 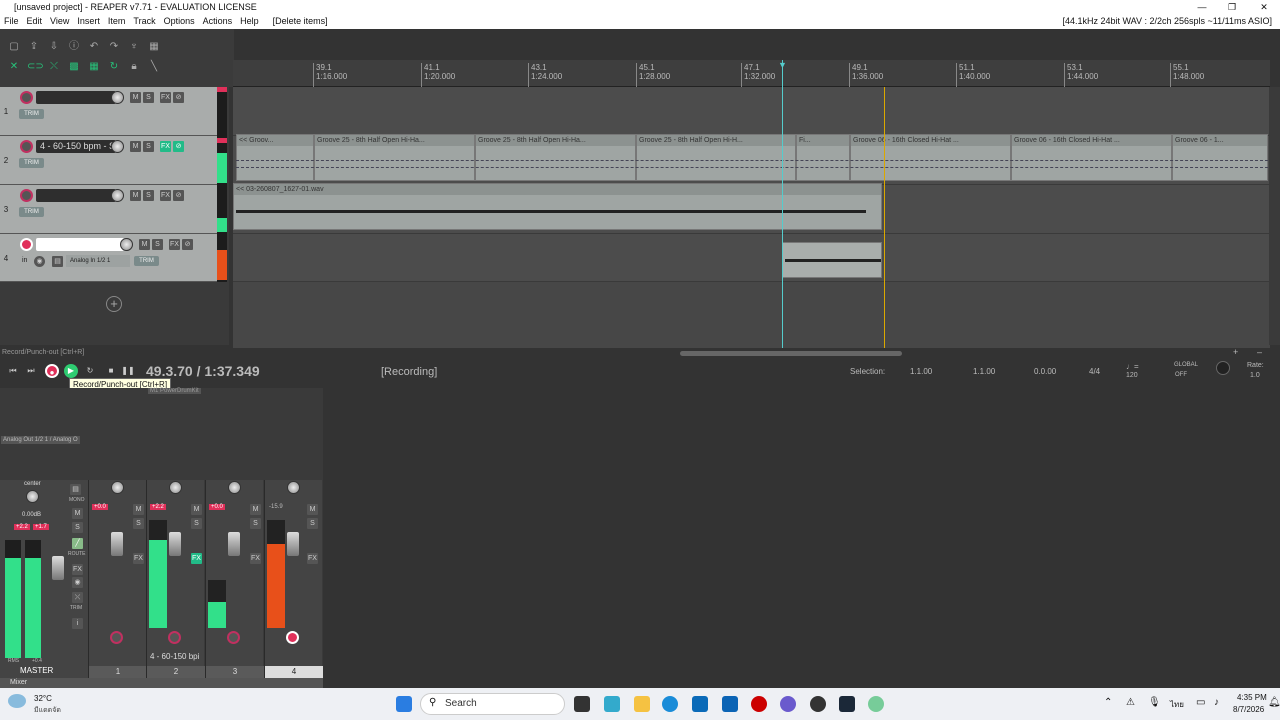 I want to click on app-dark-icon, so click(x=818, y=704).